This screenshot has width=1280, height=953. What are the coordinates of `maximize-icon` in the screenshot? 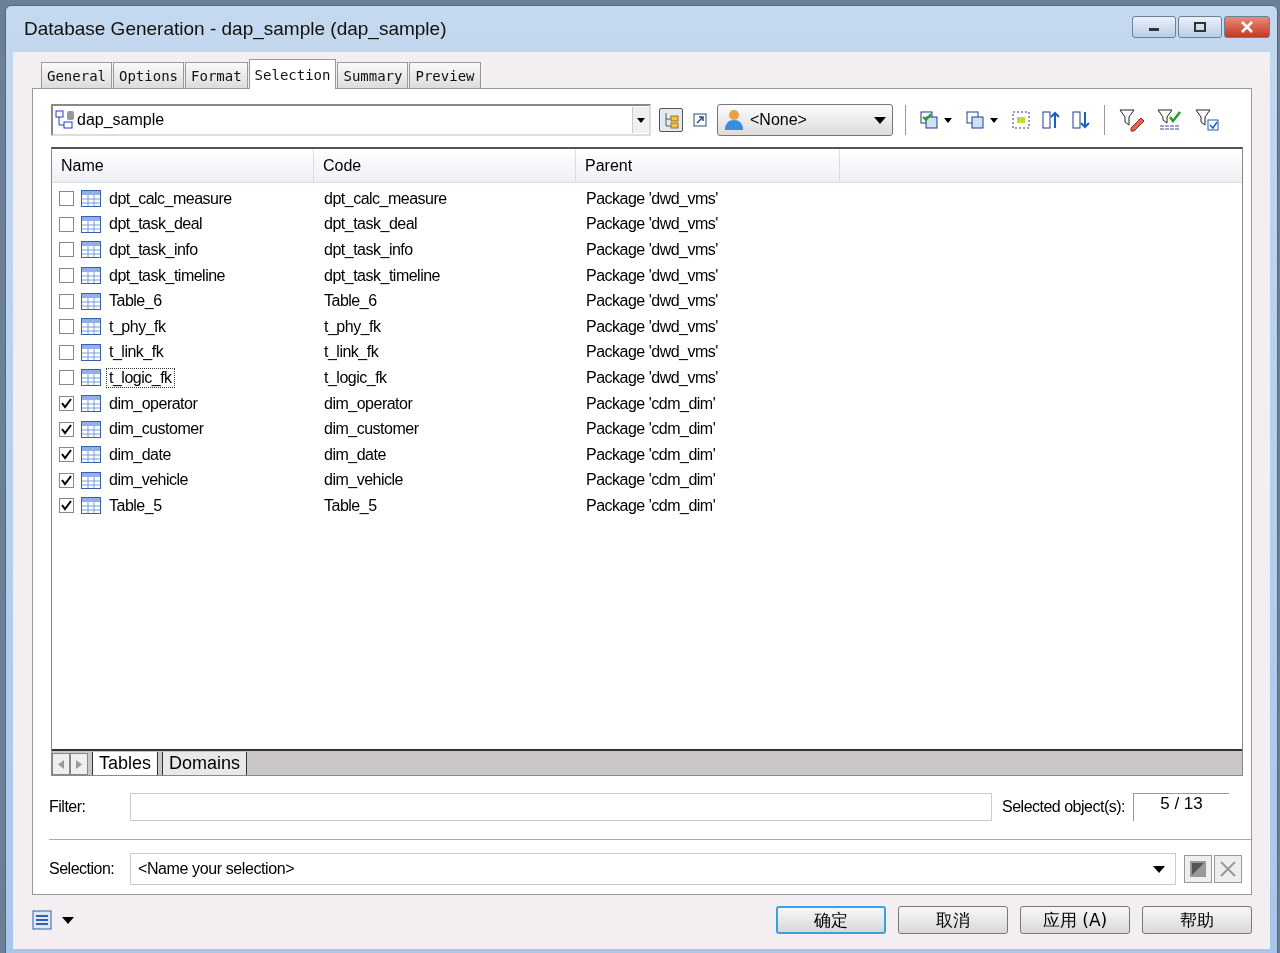 It's located at (1200, 27).